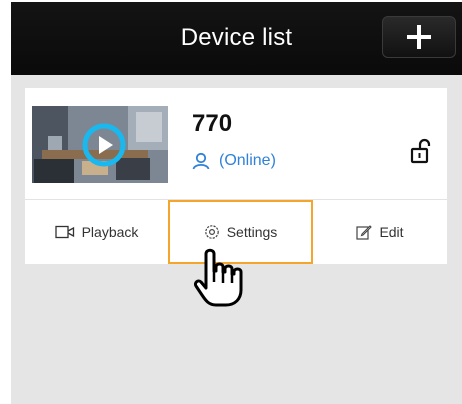 The width and height of the screenshot is (462, 404). Describe the element at coordinates (422, 151) in the screenshot. I see `unlocked-padlock-icon` at that location.